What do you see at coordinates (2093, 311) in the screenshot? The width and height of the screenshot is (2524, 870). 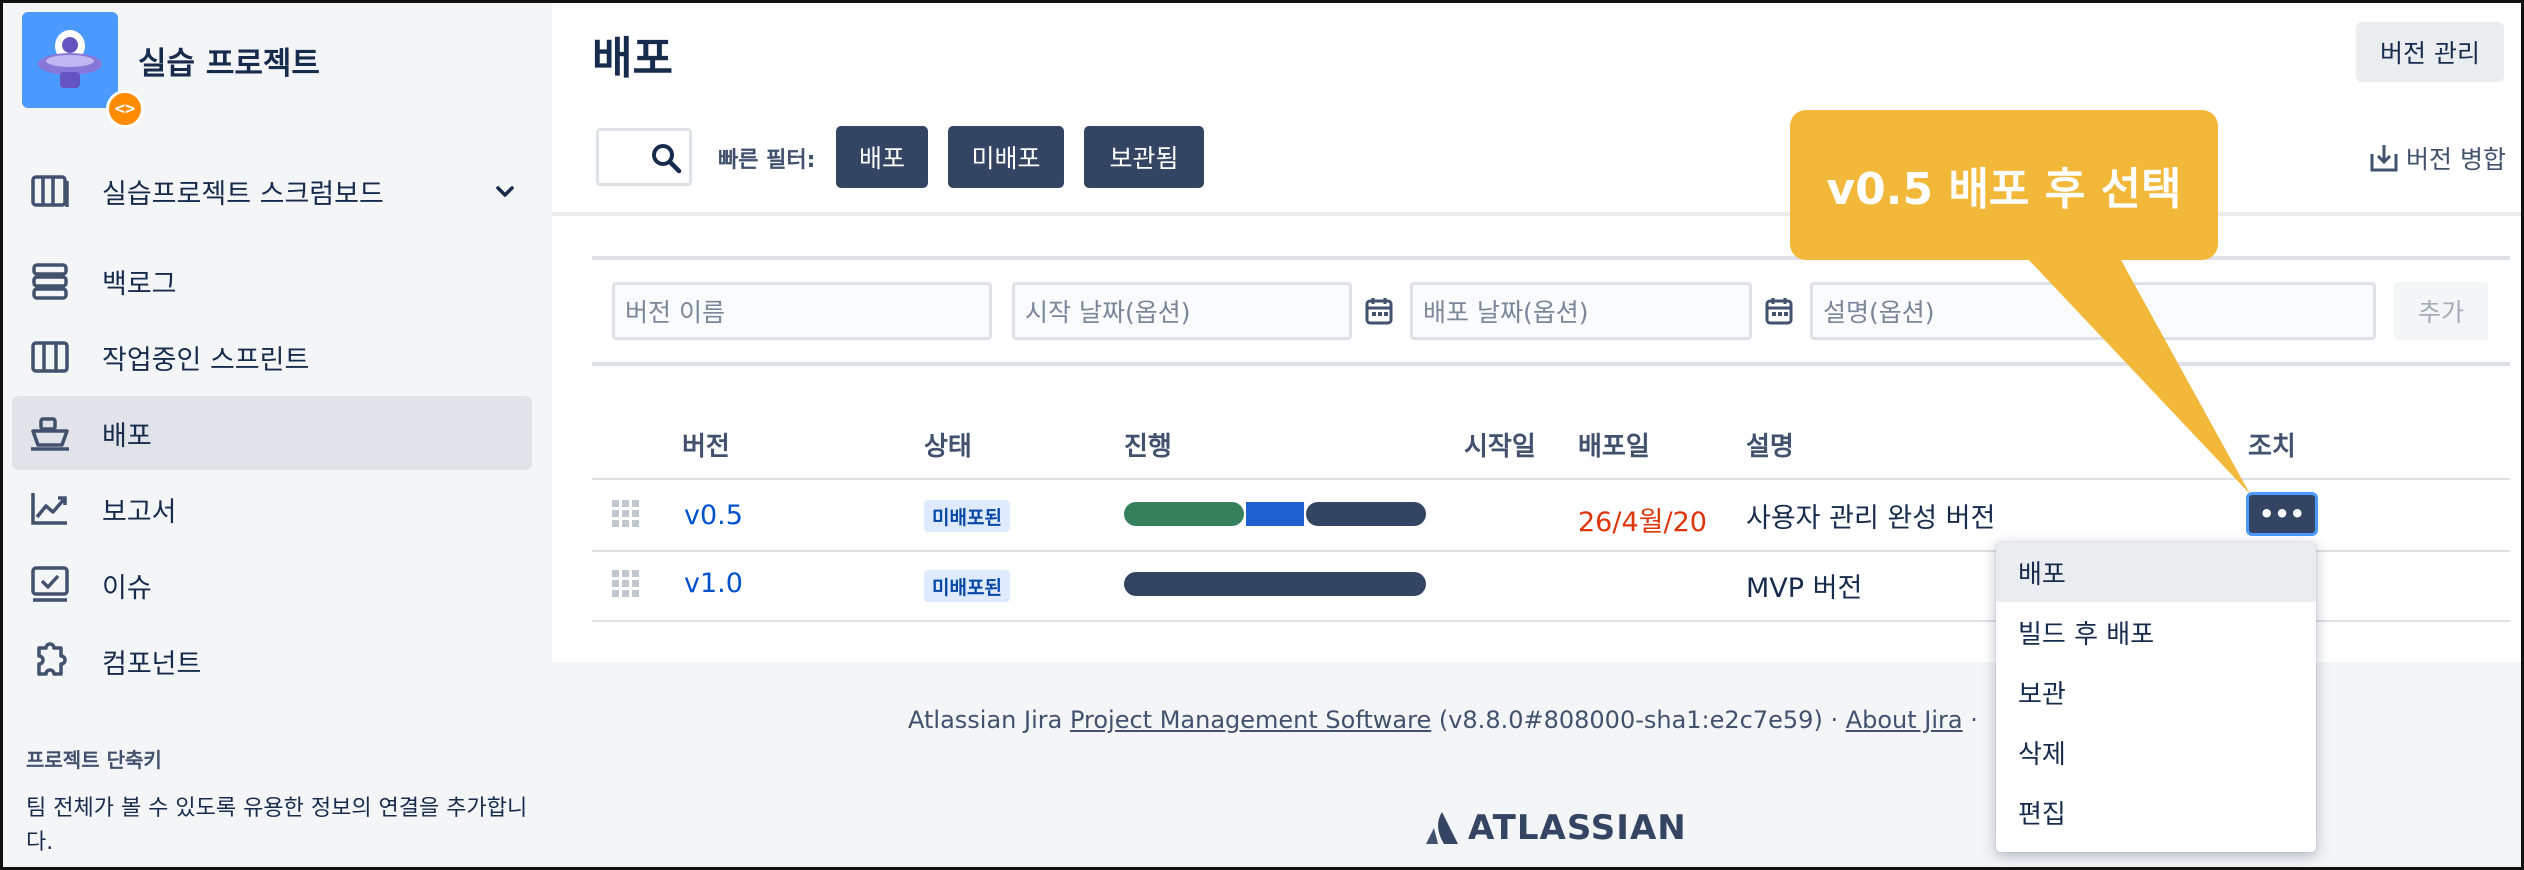 I see `description-input: 설명(옵션)` at bounding box center [2093, 311].